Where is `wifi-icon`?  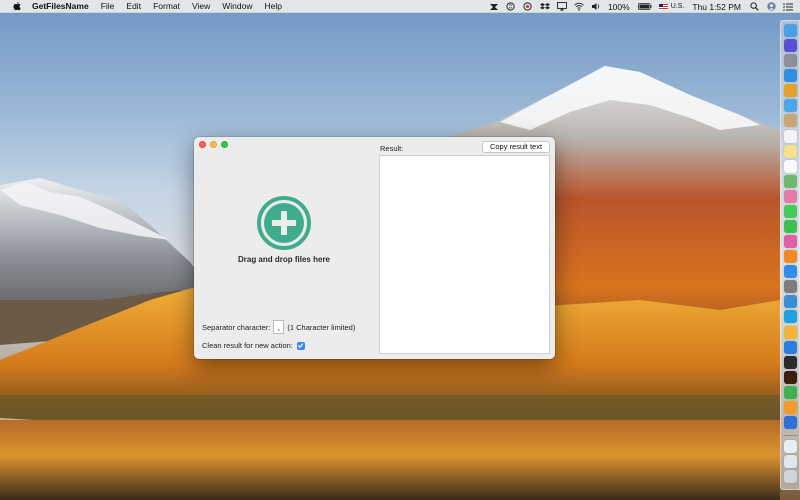 wifi-icon is located at coordinates (579, 6).